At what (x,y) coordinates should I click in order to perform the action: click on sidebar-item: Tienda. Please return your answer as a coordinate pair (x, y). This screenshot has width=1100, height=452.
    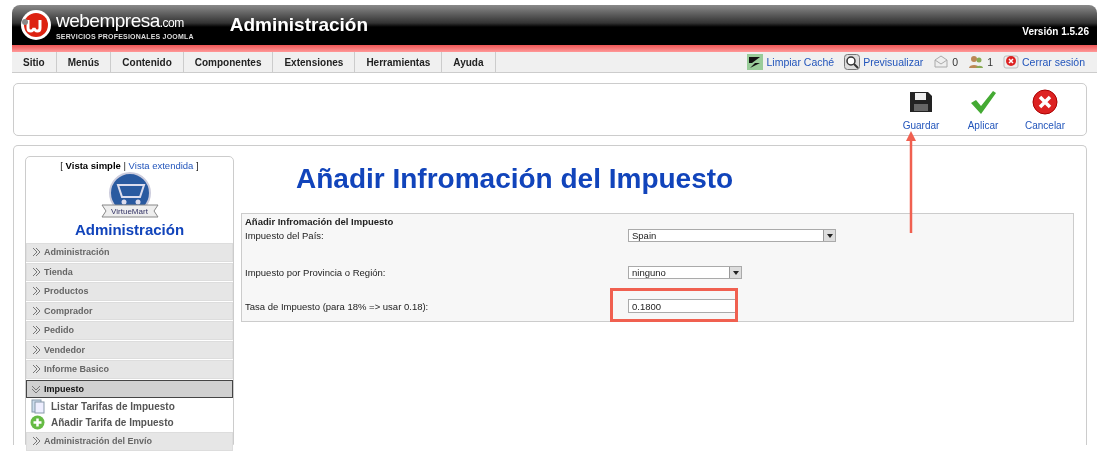
    Looking at the image, I should click on (129, 271).